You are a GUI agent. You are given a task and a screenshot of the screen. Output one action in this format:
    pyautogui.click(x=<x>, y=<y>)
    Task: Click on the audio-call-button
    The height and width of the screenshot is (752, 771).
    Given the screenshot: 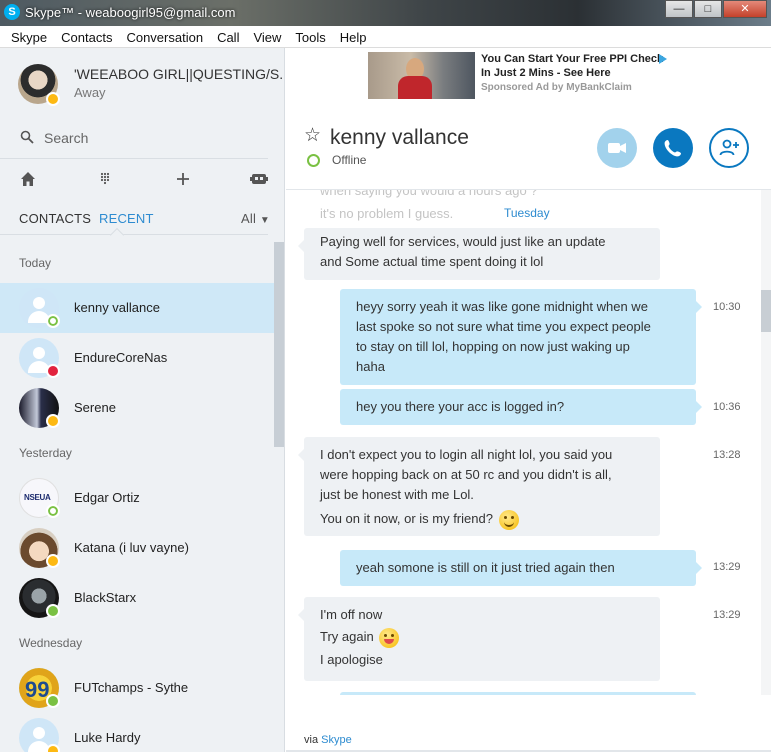 What is the action you would take?
    pyautogui.click(x=673, y=148)
    